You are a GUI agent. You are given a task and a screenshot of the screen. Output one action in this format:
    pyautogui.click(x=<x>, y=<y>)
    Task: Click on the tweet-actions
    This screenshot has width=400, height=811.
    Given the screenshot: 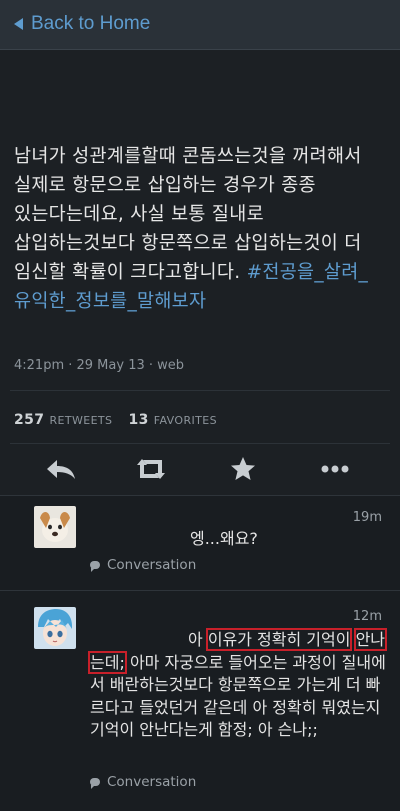 What is the action you would take?
    pyautogui.click(x=200, y=470)
    